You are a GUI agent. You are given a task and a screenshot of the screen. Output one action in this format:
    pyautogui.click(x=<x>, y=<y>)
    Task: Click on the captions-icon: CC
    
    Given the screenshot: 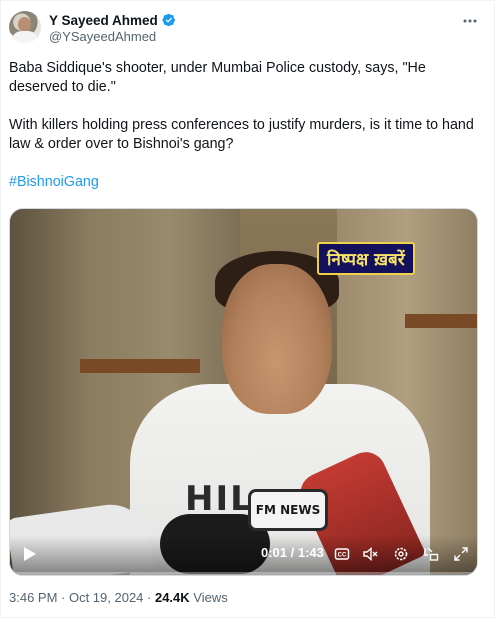 What is the action you would take?
    pyautogui.click(x=342, y=554)
    